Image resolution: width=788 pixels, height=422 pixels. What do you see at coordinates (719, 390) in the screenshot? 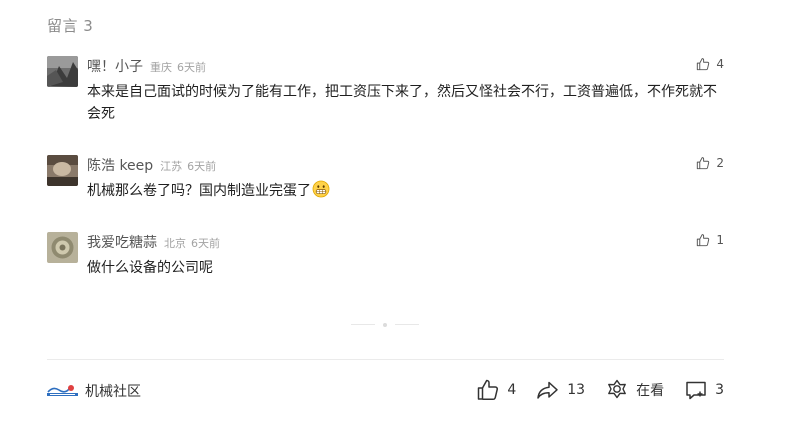
I see `article-comment-count: 3` at bounding box center [719, 390].